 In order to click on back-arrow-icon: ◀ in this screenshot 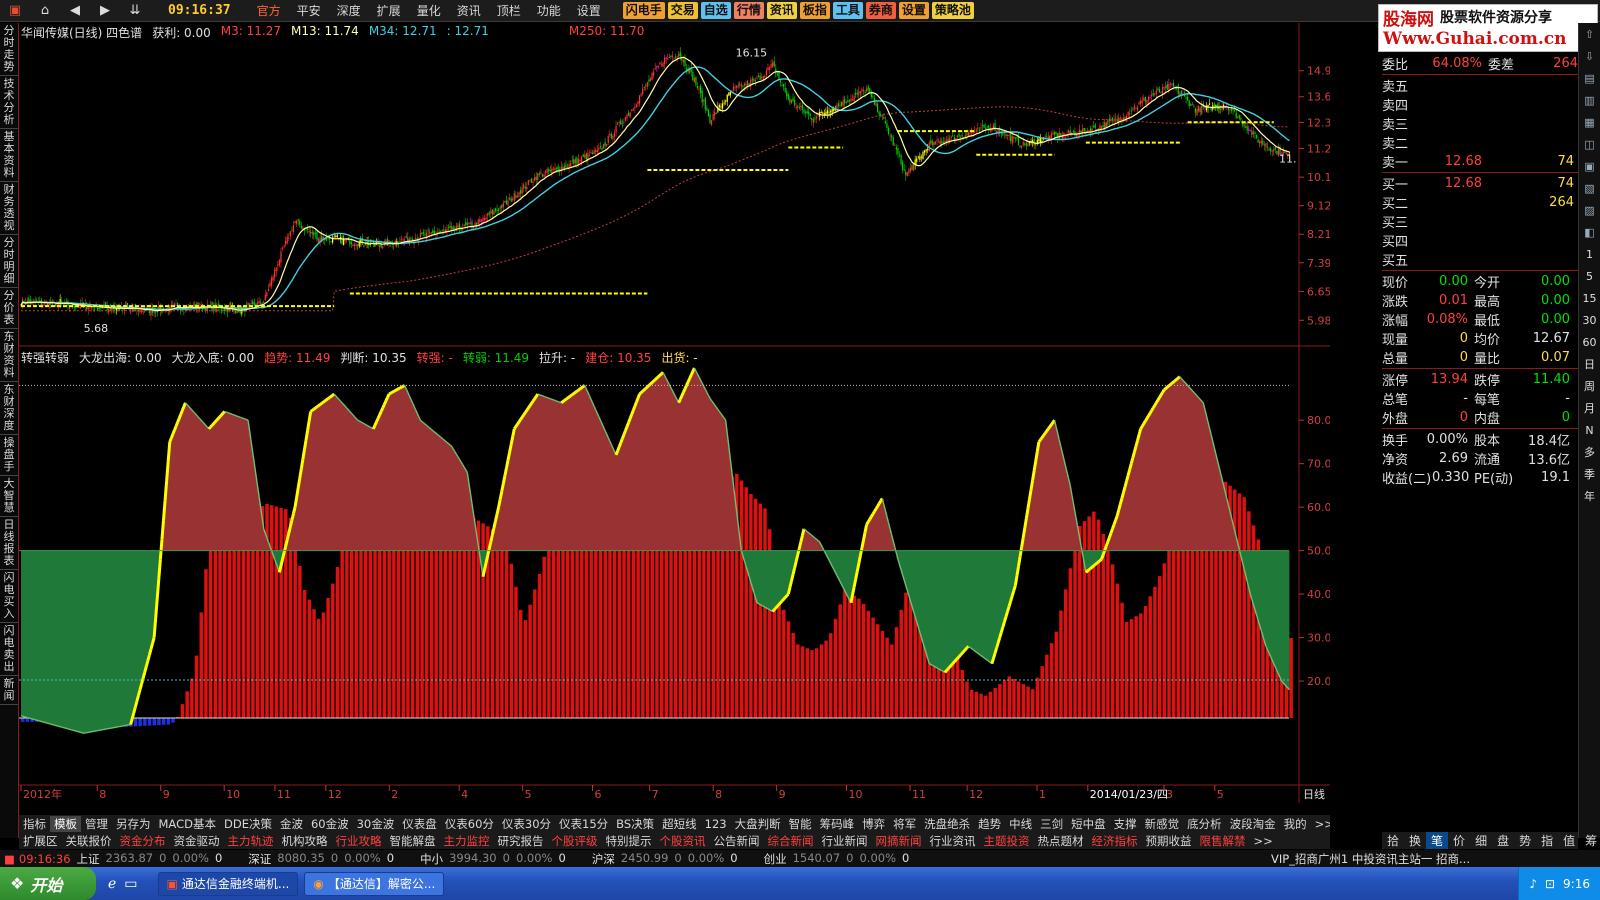, I will do `click(75, 11)`.